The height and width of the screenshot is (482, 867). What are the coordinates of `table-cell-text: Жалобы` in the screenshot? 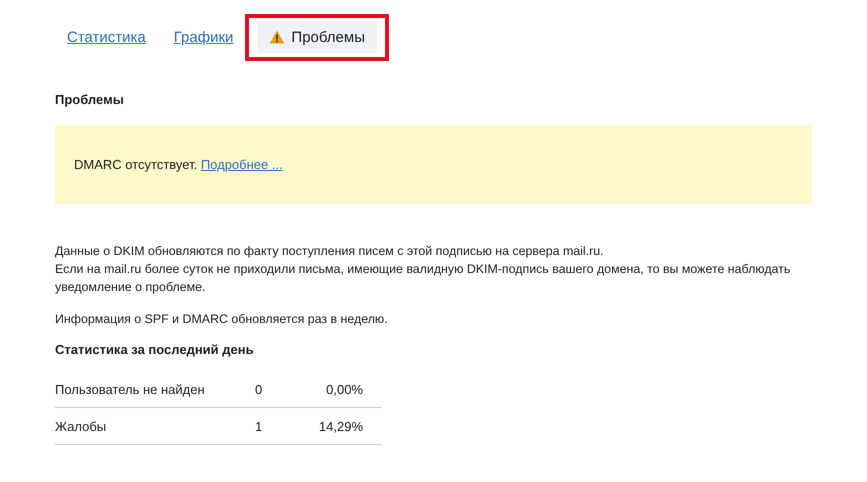 It's located at (81, 426).